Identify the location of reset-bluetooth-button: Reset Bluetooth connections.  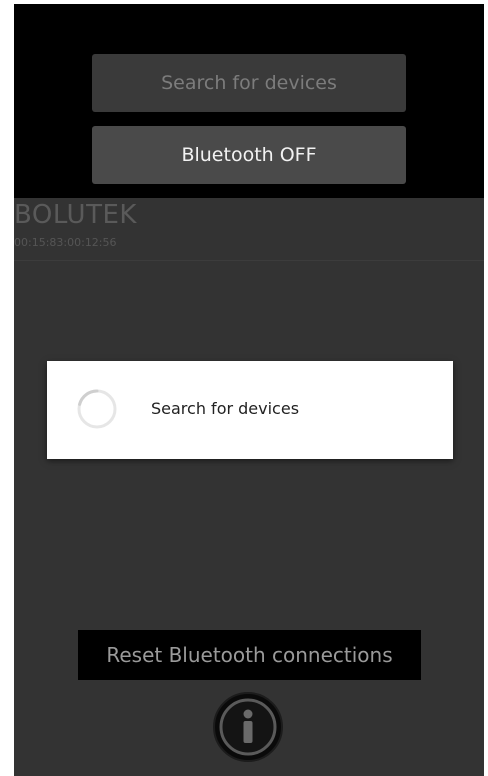
(249, 655).